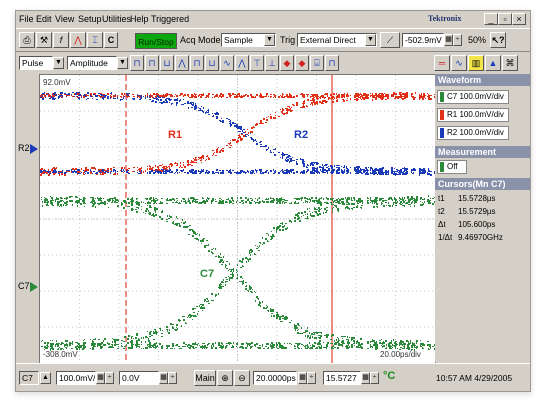 Image resolution: width=544 pixels, height=409 pixels. Describe the element at coordinates (473, 115) in the screenshot. I see `waveform-r1-button: R1 100.0mV/div` at that location.